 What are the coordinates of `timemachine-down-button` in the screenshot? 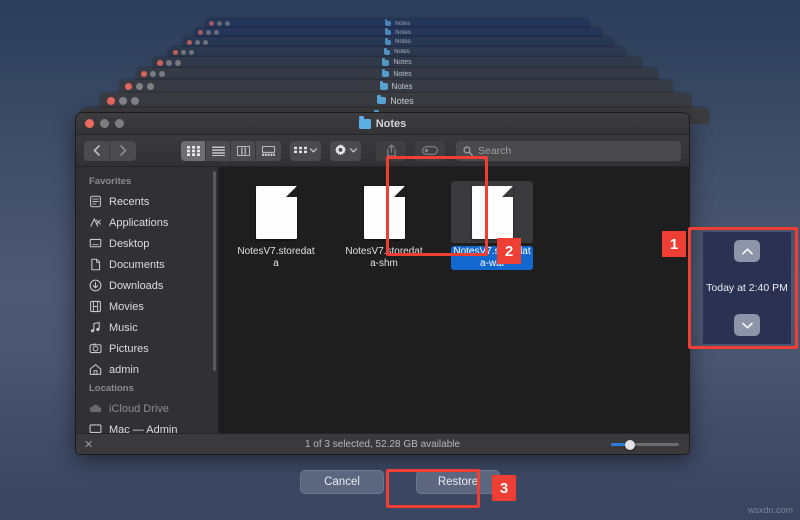 It's located at (747, 325).